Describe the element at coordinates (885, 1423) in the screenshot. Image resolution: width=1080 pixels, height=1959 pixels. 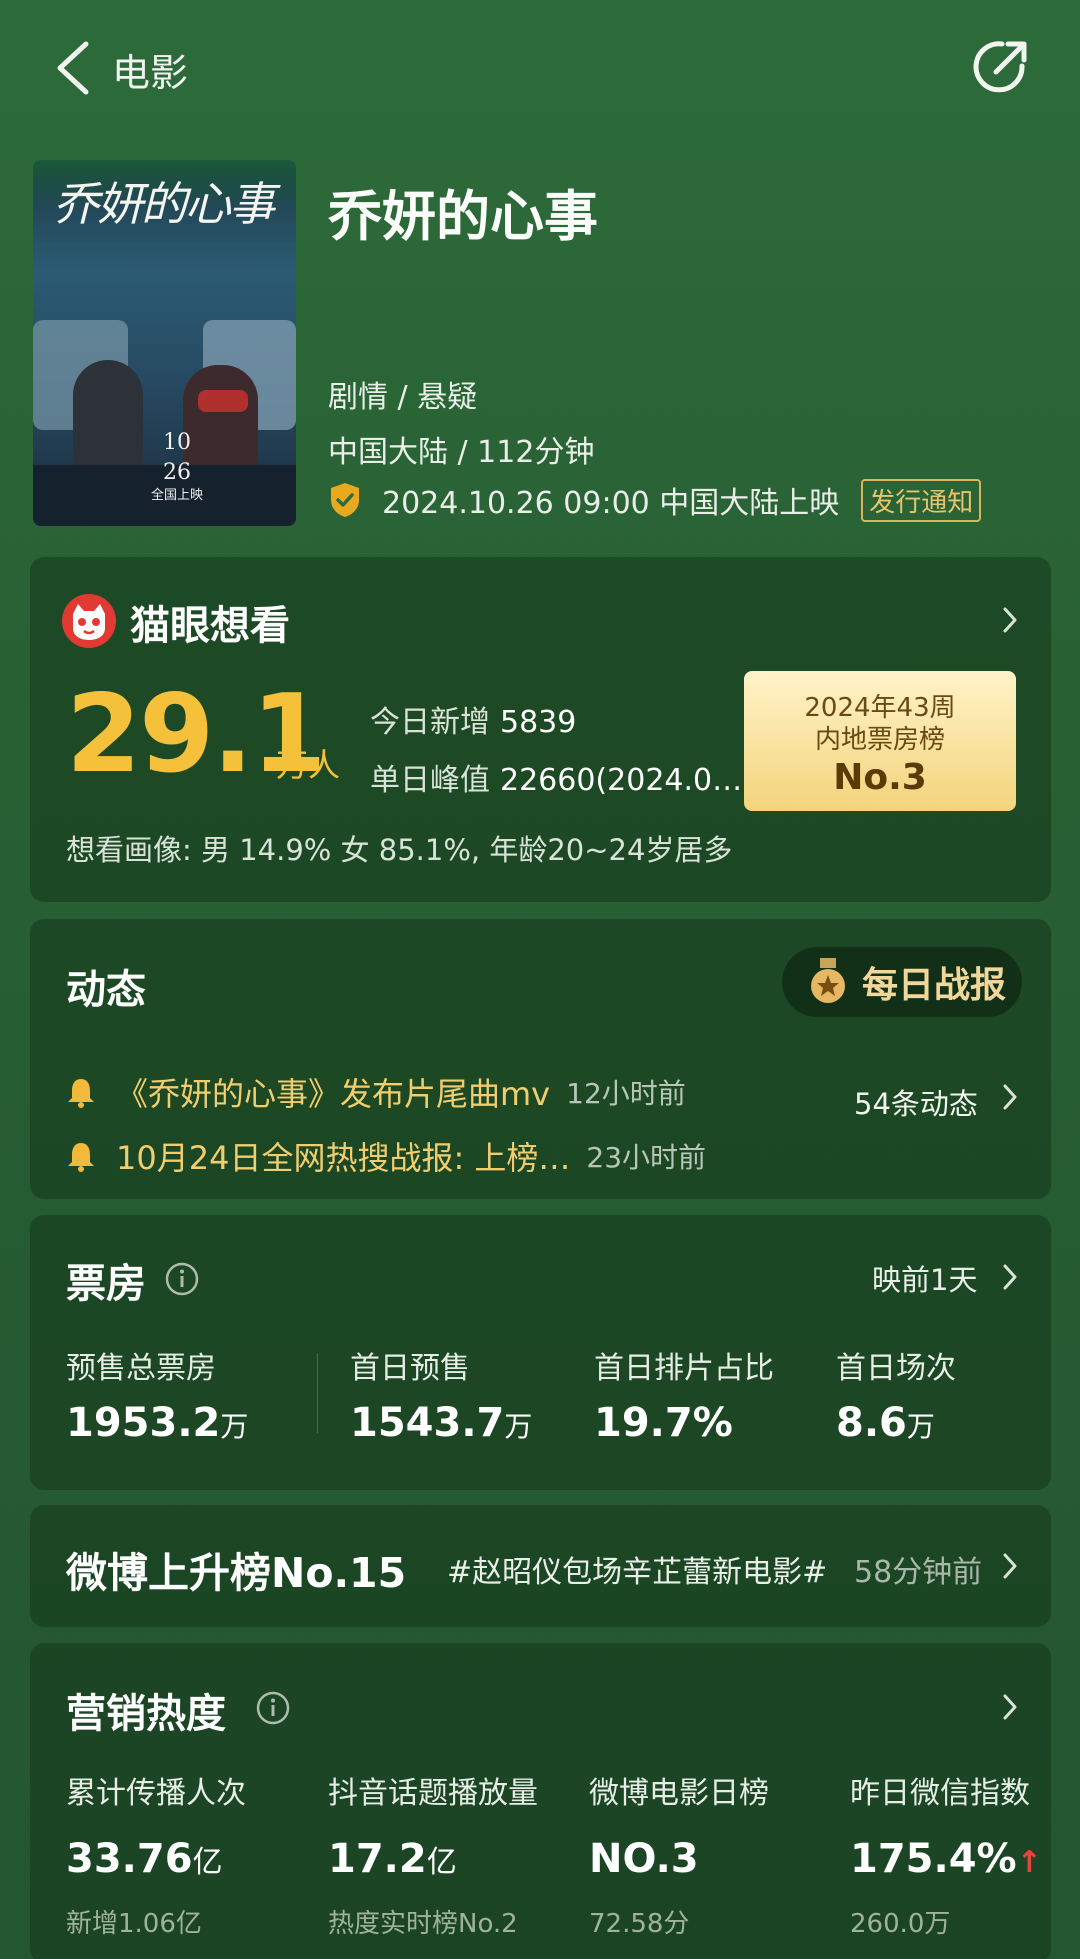
I see `first-day-screenings-value: 8.6万` at that location.